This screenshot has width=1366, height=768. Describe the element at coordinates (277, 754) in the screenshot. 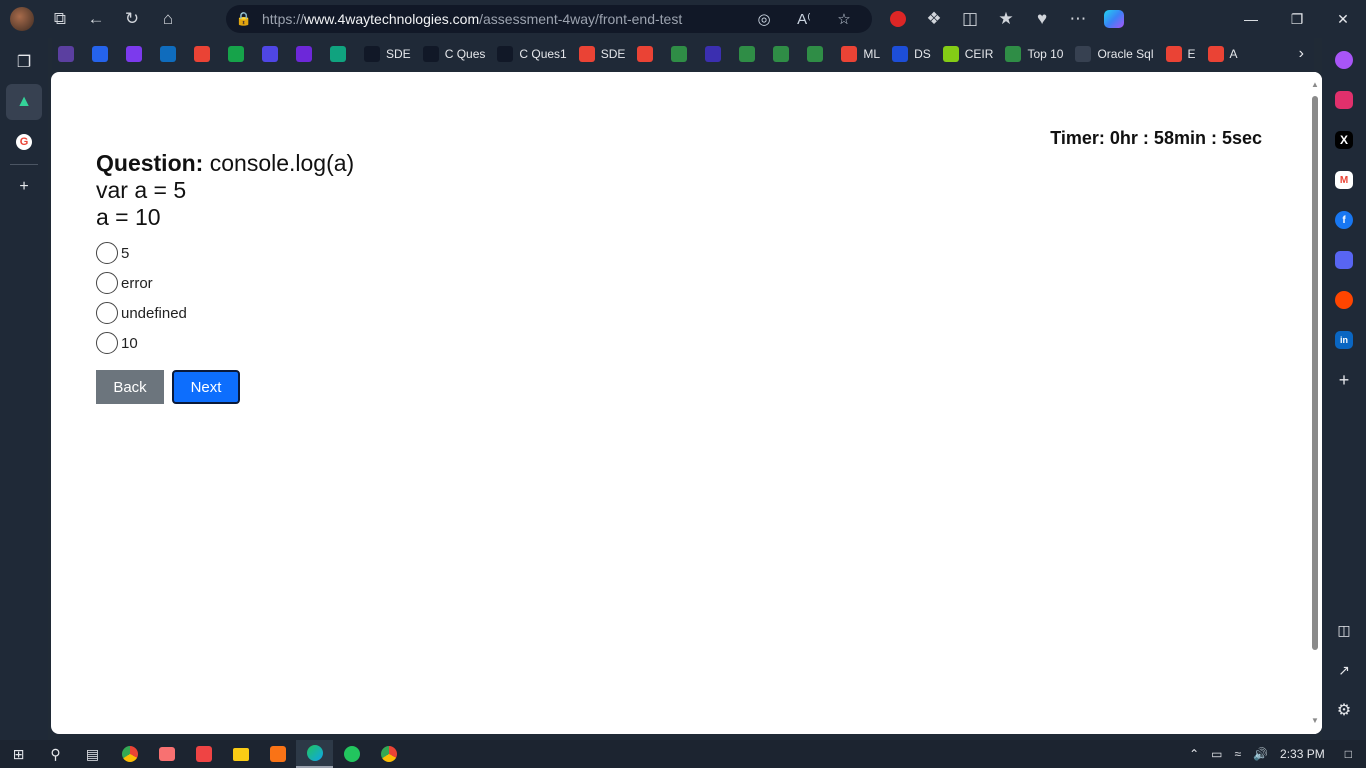

I see `sublime-text-icon` at that location.